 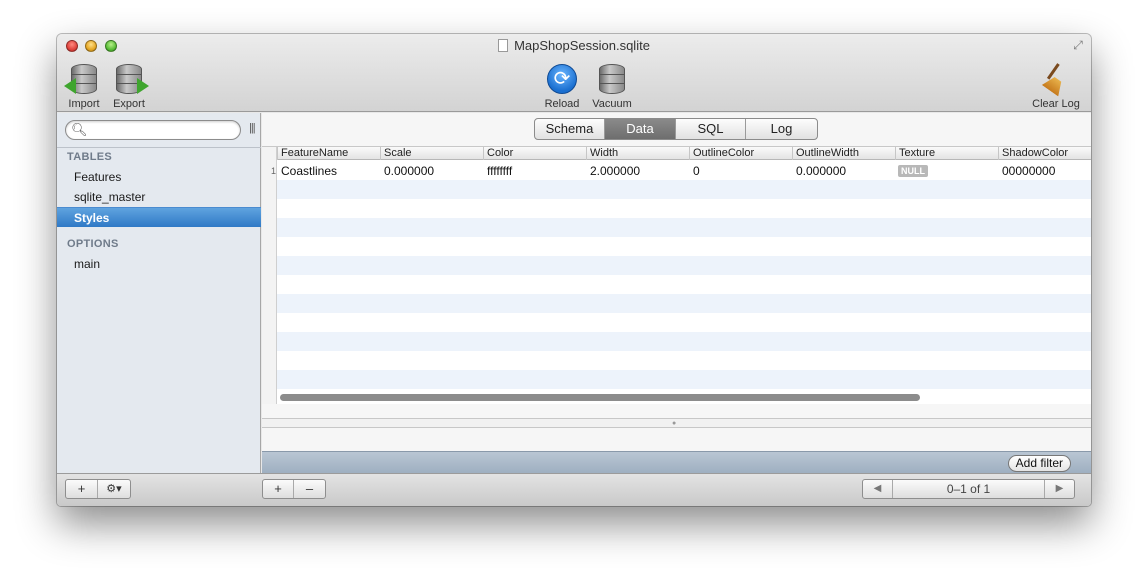 I want to click on tables-section-header: TABLES, so click(x=89, y=157).